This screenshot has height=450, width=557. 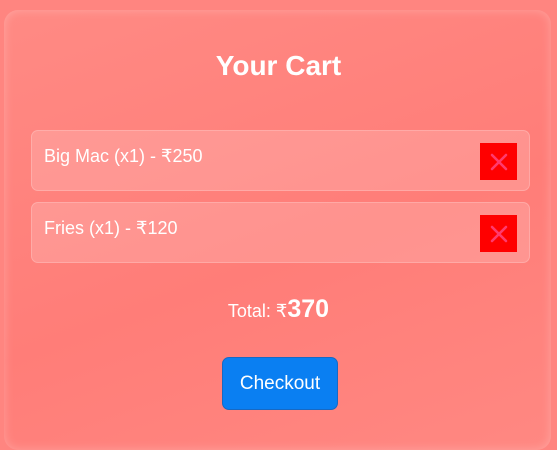 I want to click on cart-item: Fries (x1) - ₹120, so click(x=280, y=232).